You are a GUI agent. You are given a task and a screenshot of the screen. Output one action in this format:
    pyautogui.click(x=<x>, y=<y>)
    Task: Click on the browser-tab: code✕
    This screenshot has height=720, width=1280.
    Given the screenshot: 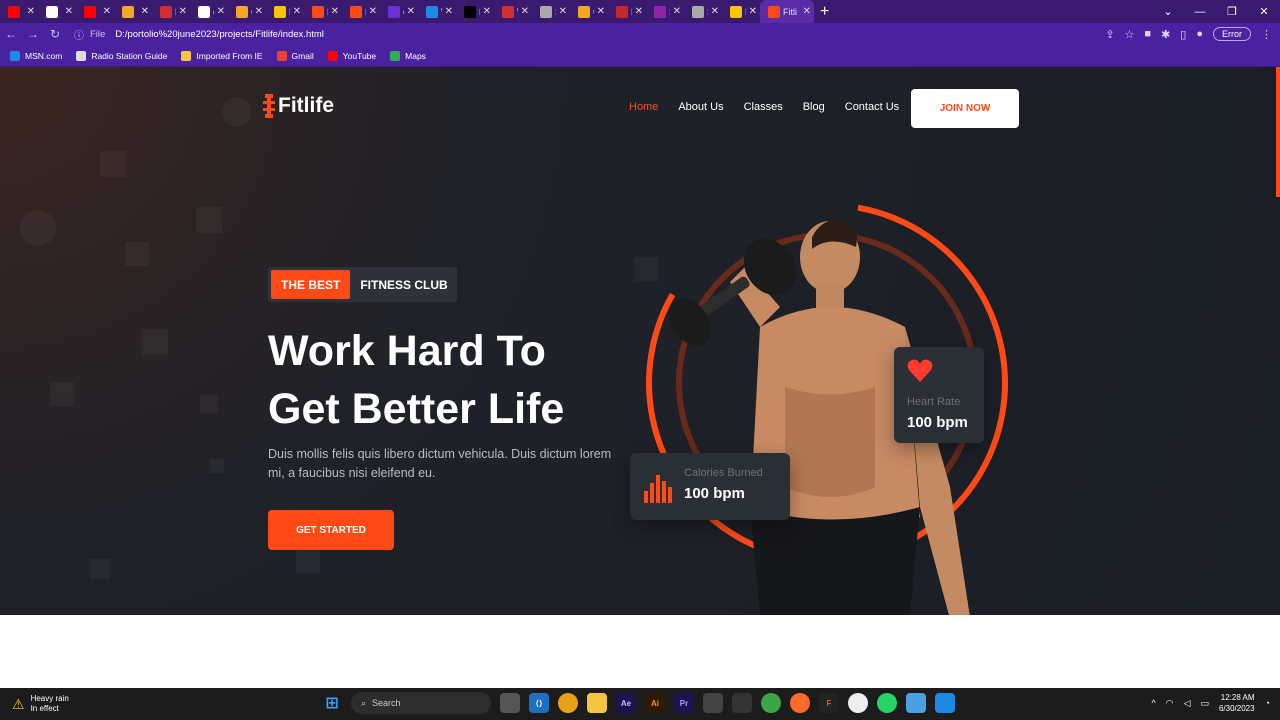 What is the action you would take?
    pyautogui.click(x=209, y=11)
    